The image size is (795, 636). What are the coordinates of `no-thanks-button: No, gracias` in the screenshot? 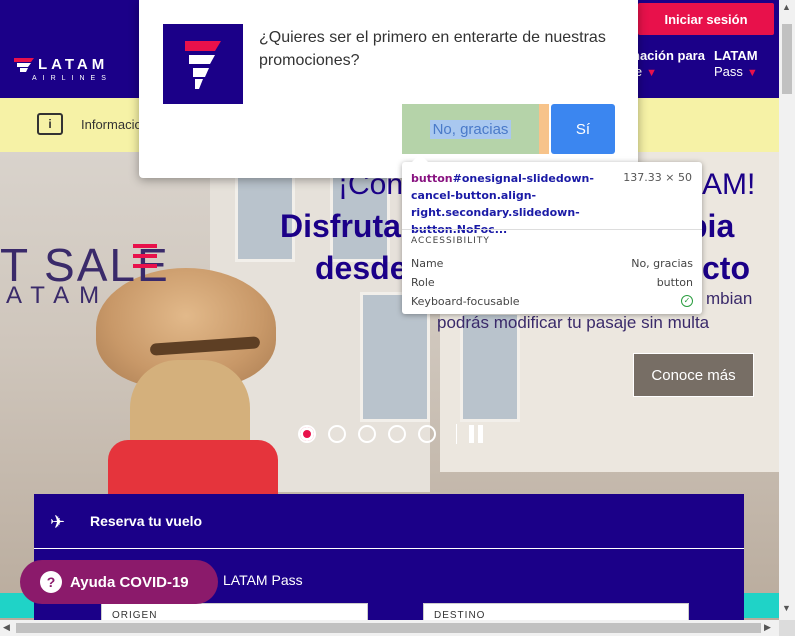 It's located at (470, 129).